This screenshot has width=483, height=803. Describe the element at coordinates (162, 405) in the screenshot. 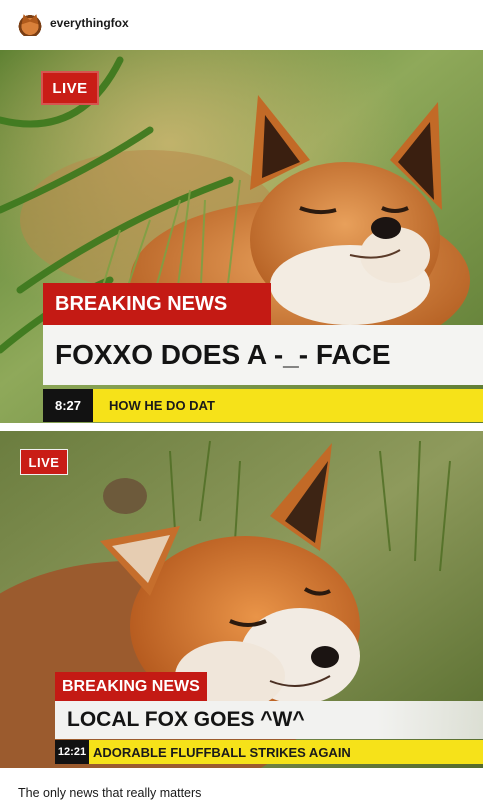

I see `ticker-text: HOW HE DO DAT` at that location.